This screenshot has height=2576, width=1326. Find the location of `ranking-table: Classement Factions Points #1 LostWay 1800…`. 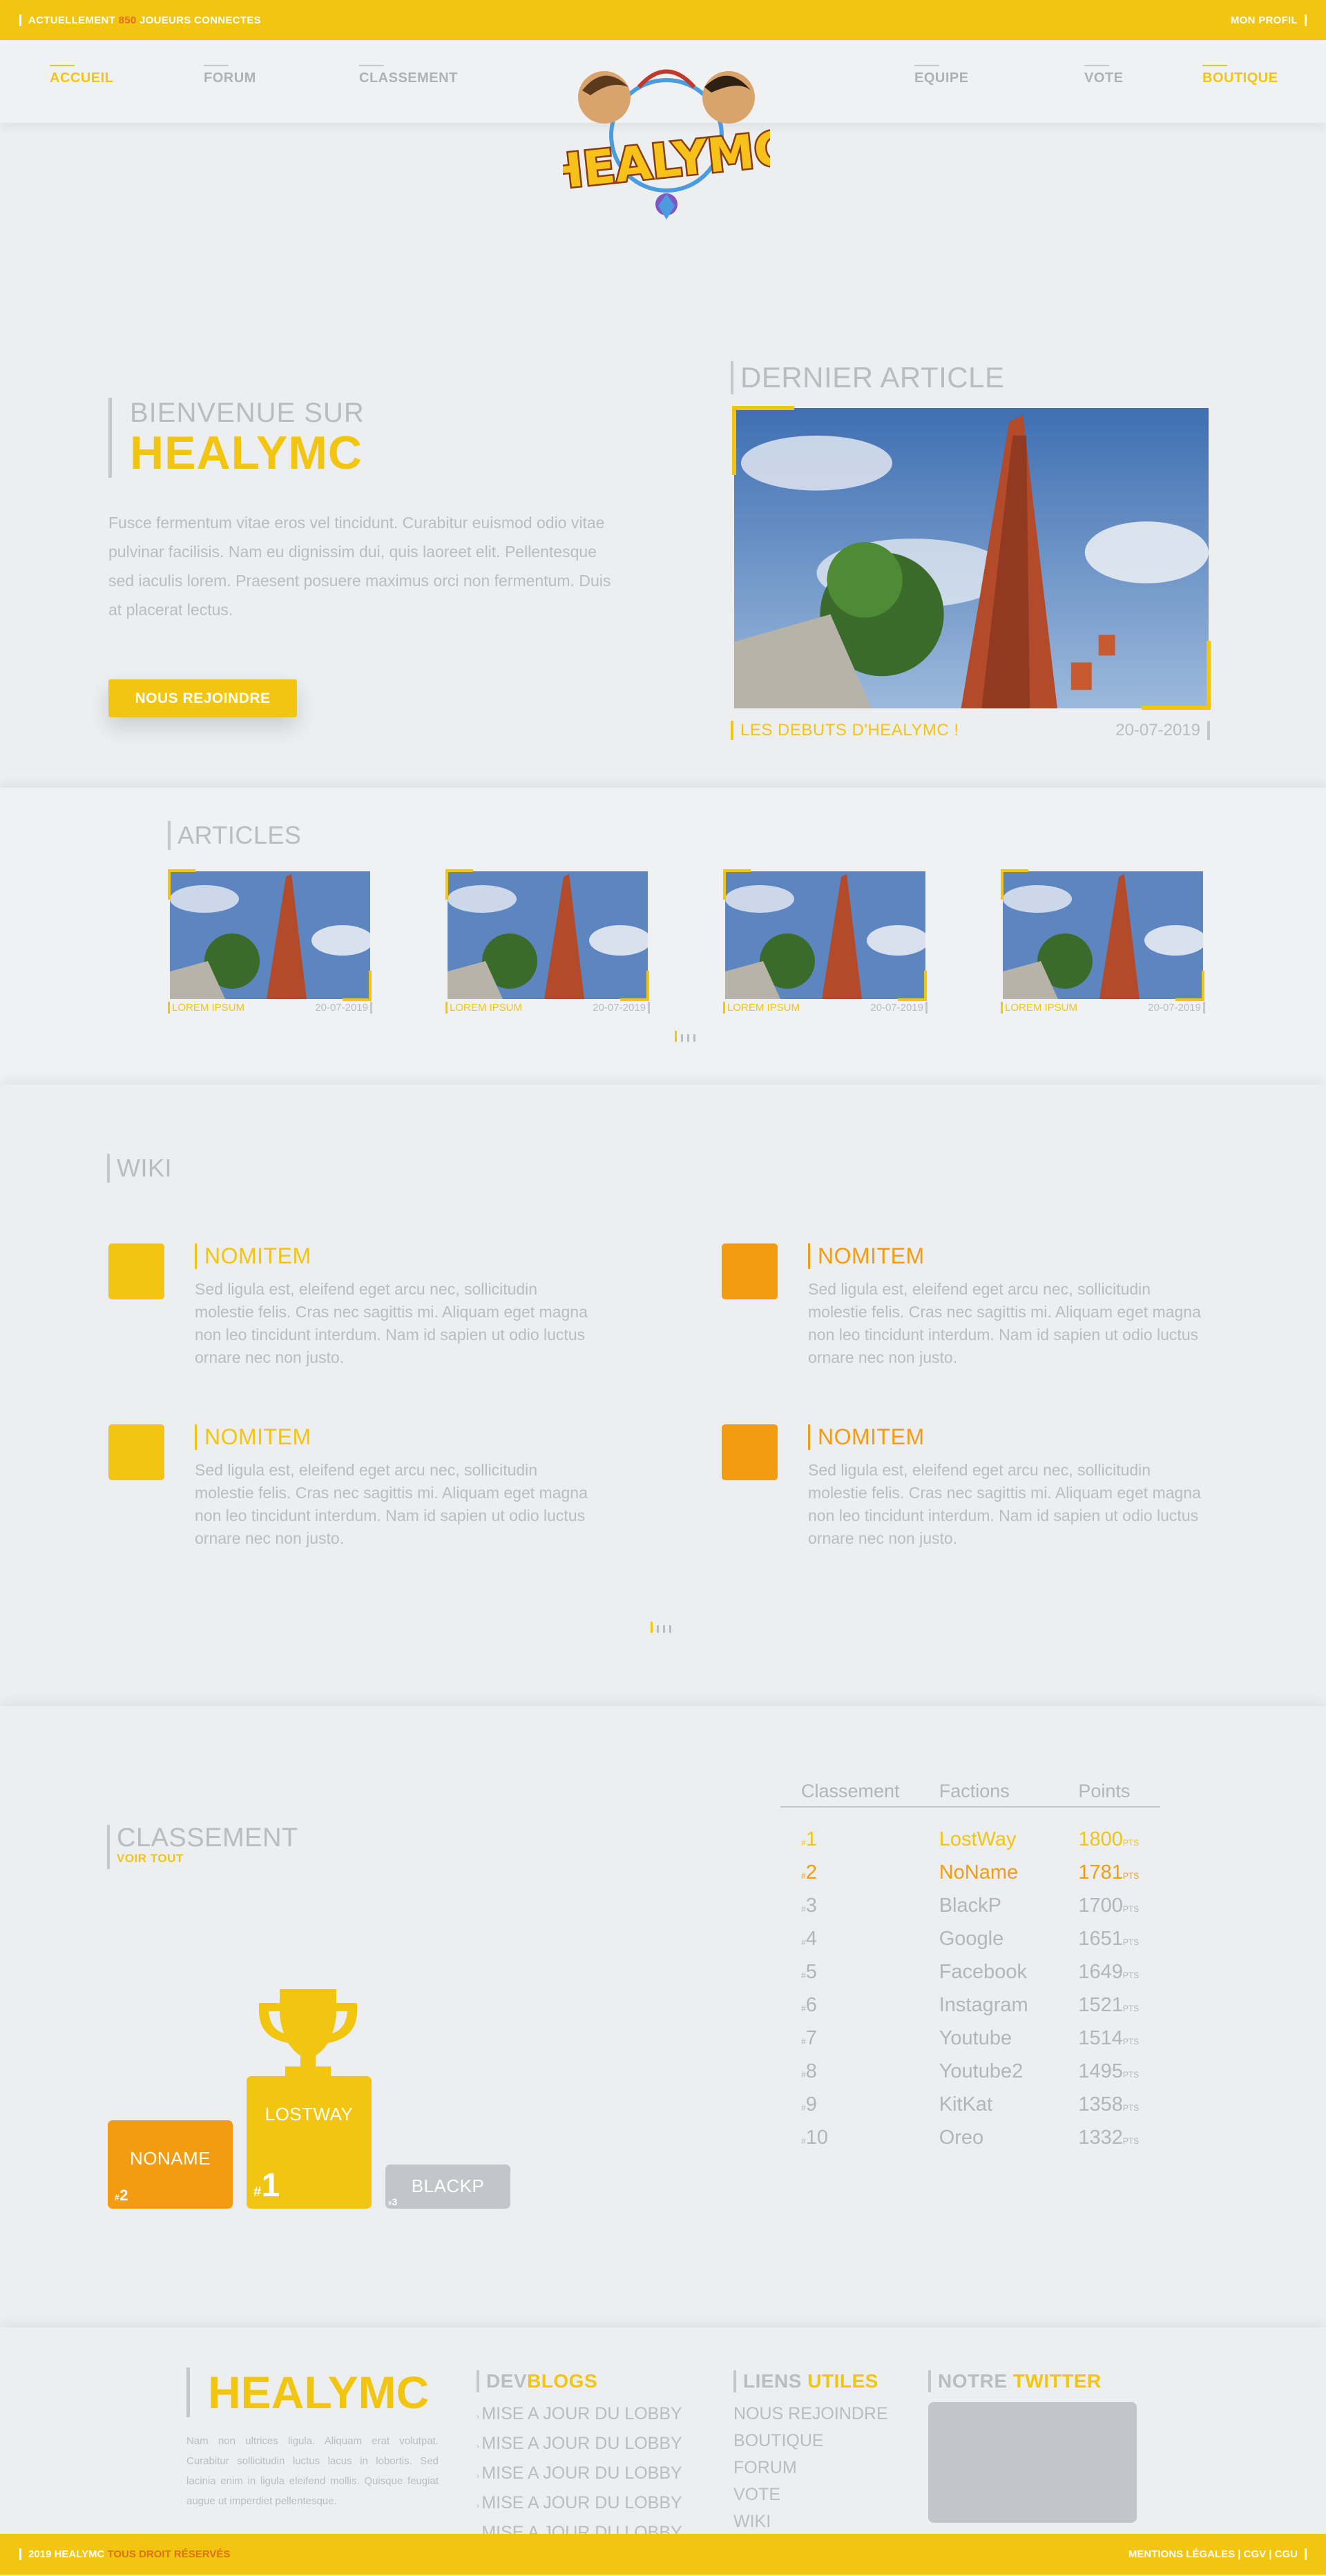

ranking-table: Classement Factions Points #1 LostWay 1800… is located at coordinates (970, 1968).